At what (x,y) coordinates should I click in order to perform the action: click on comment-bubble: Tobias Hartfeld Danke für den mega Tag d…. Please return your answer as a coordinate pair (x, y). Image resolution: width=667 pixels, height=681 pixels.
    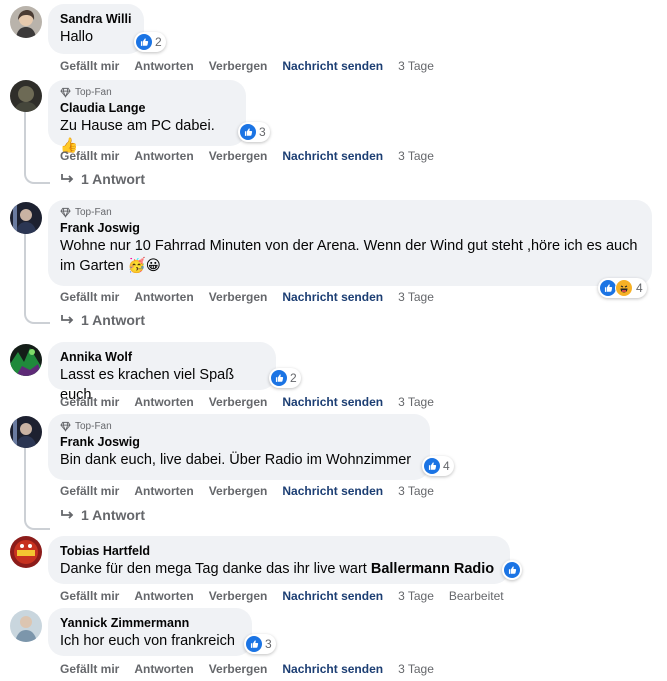
    Looking at the image, I should click on (279, 560).